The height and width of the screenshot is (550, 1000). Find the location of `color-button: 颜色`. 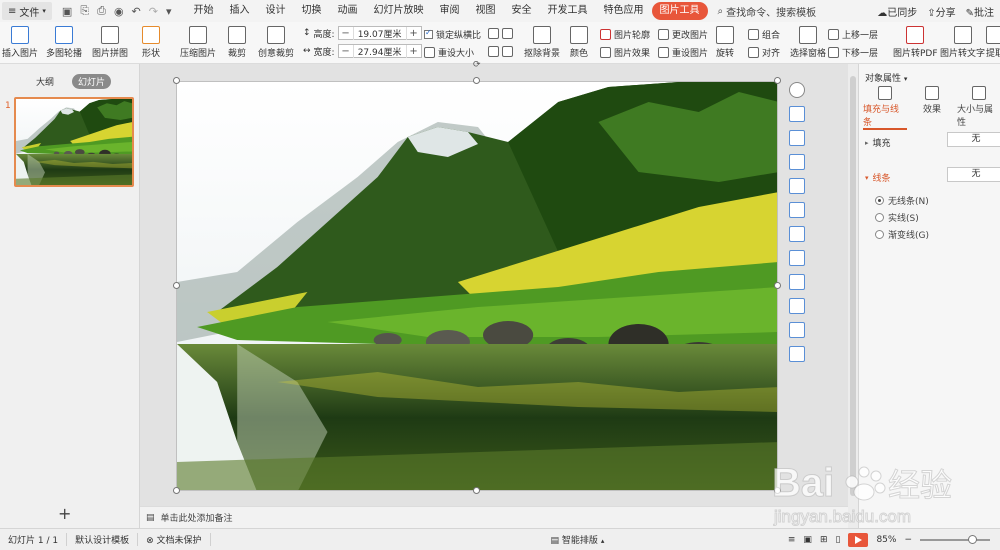

color-button: 颜色 is located at coordinates (579, 42).